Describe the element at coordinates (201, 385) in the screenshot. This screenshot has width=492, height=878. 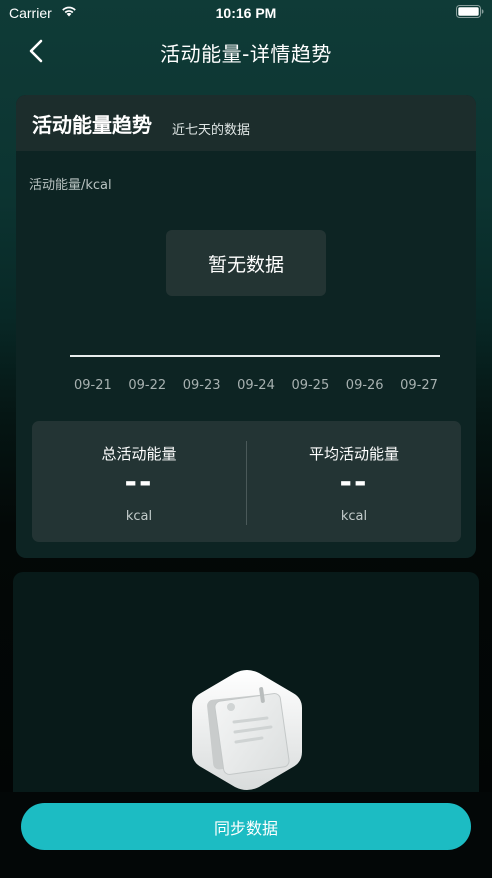
I see `x-tick-label: 09-23` at that location.